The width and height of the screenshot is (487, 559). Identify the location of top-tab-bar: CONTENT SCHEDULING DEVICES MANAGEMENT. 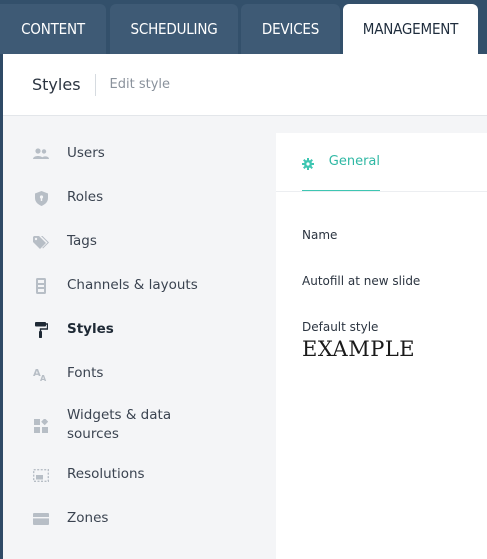
(243, 27).